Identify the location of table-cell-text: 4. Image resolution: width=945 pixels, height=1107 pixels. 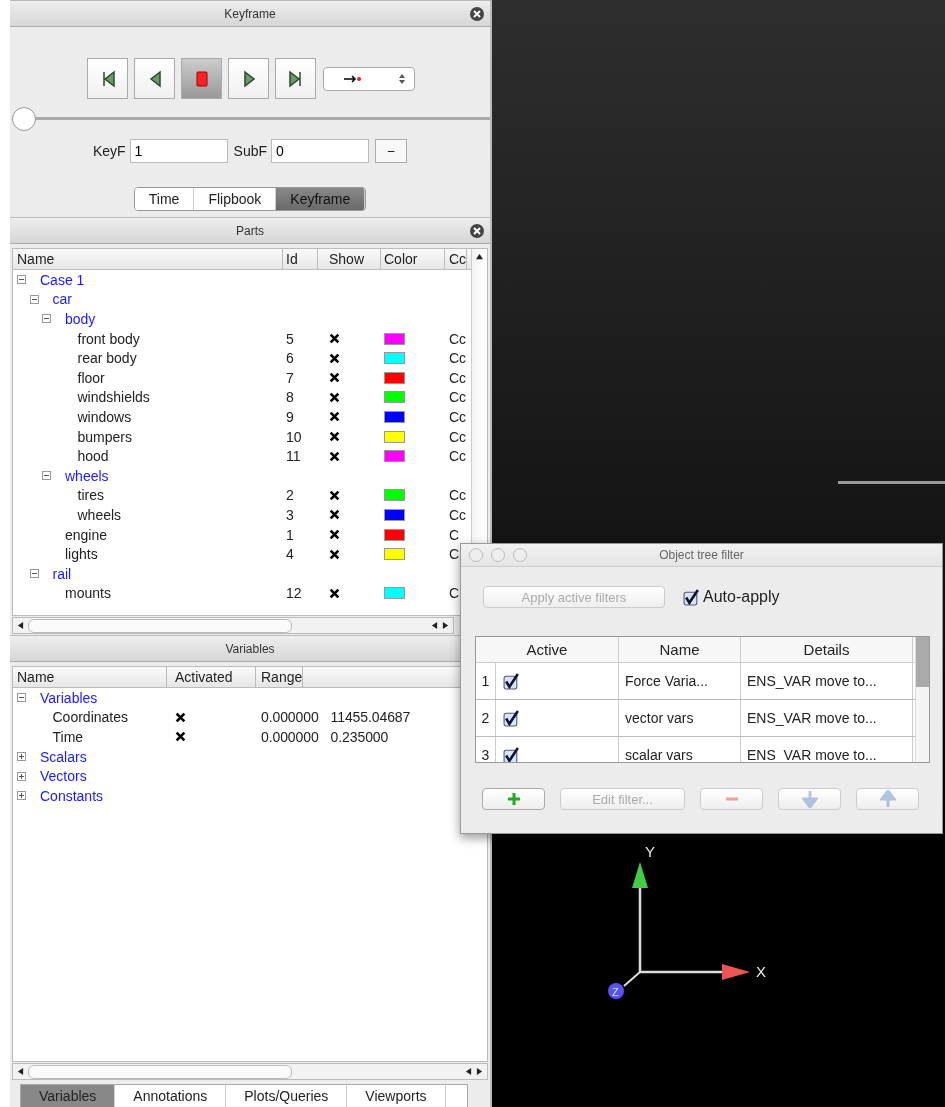
(290, 554).